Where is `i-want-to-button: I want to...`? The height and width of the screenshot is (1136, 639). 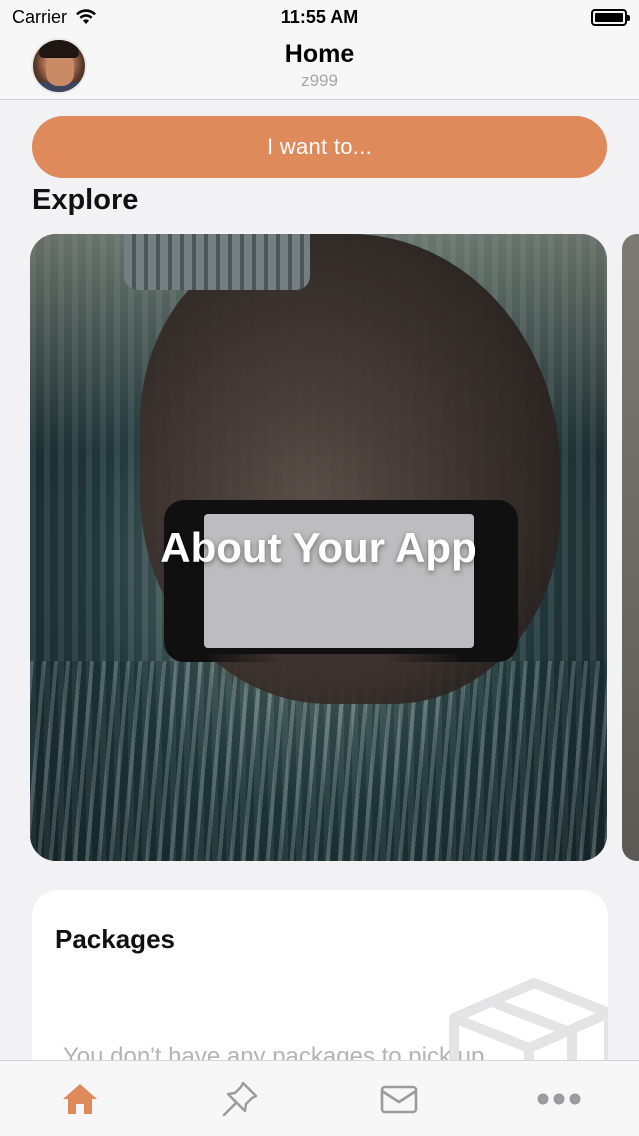
i-want-to-button: I want to... is located at coordinates (319, 147).